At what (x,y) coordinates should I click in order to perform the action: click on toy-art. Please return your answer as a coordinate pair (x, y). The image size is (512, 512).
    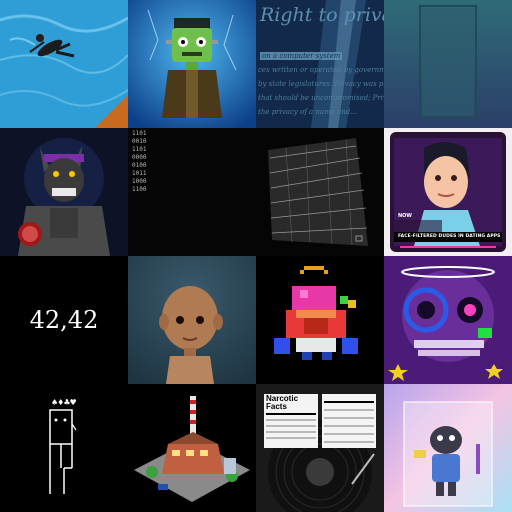
    Looking at the image, I should click on (448, 448).